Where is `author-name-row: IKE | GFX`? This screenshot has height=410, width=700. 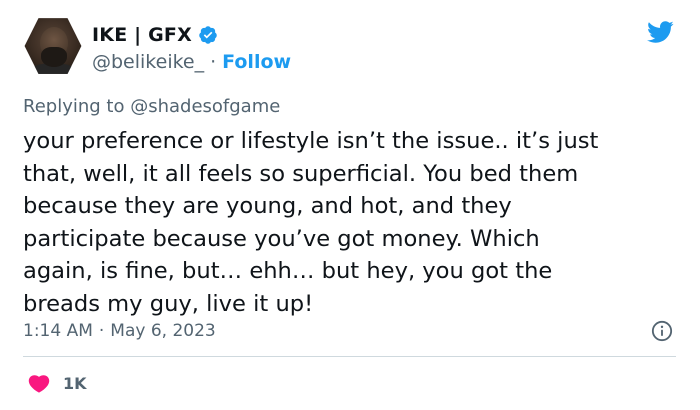 author-name-row: IKE | GFX is located at coordinates (155, 35).